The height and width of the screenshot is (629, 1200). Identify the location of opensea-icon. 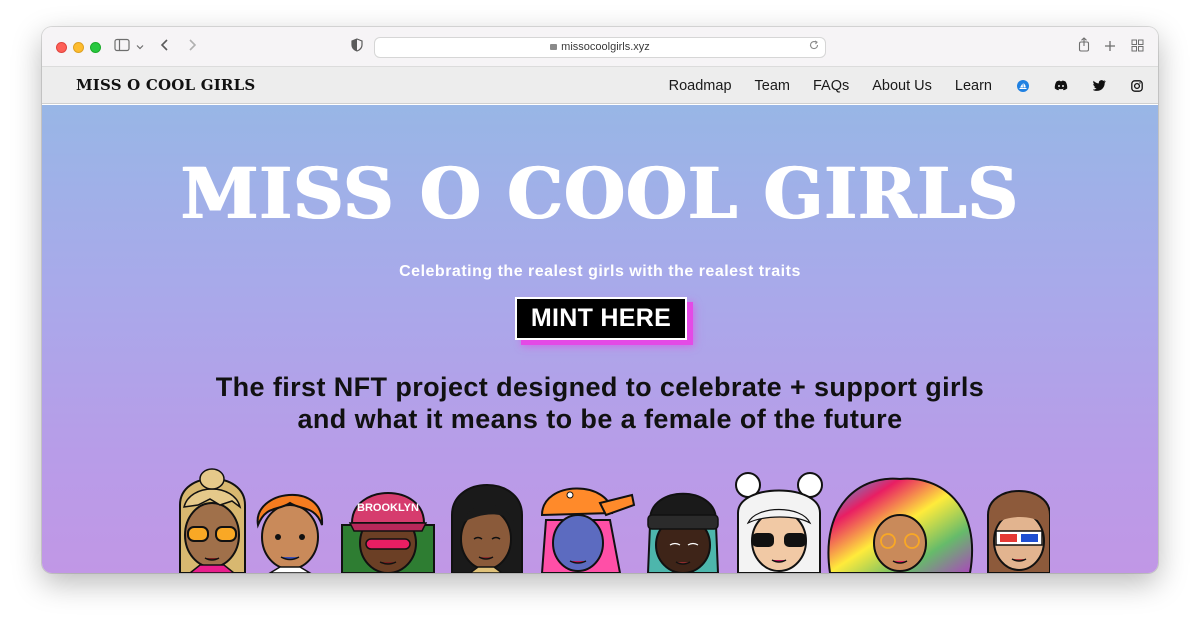
(1023, 86).